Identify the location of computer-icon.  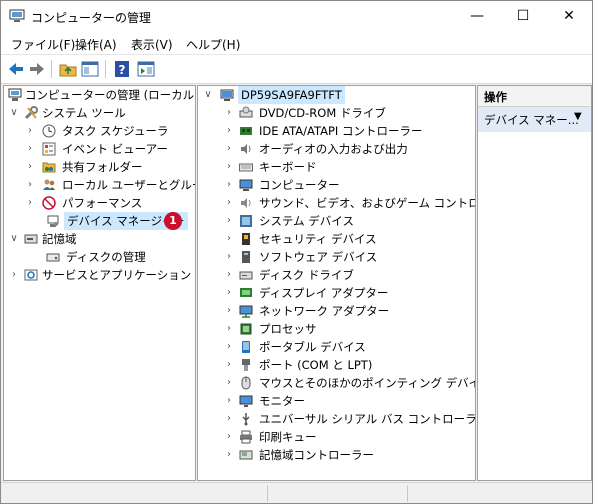
(227, 95).